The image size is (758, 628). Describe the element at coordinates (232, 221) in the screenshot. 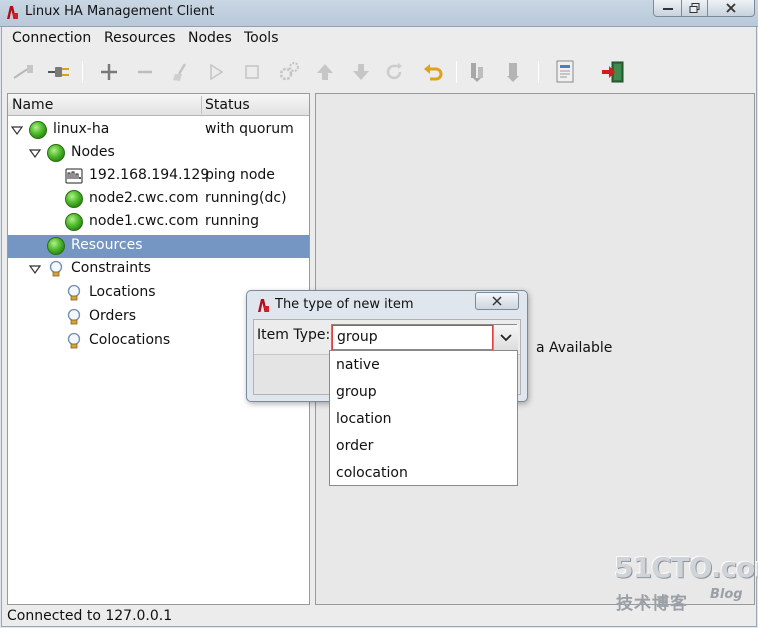

I see `tree-row-status: running` at that location.